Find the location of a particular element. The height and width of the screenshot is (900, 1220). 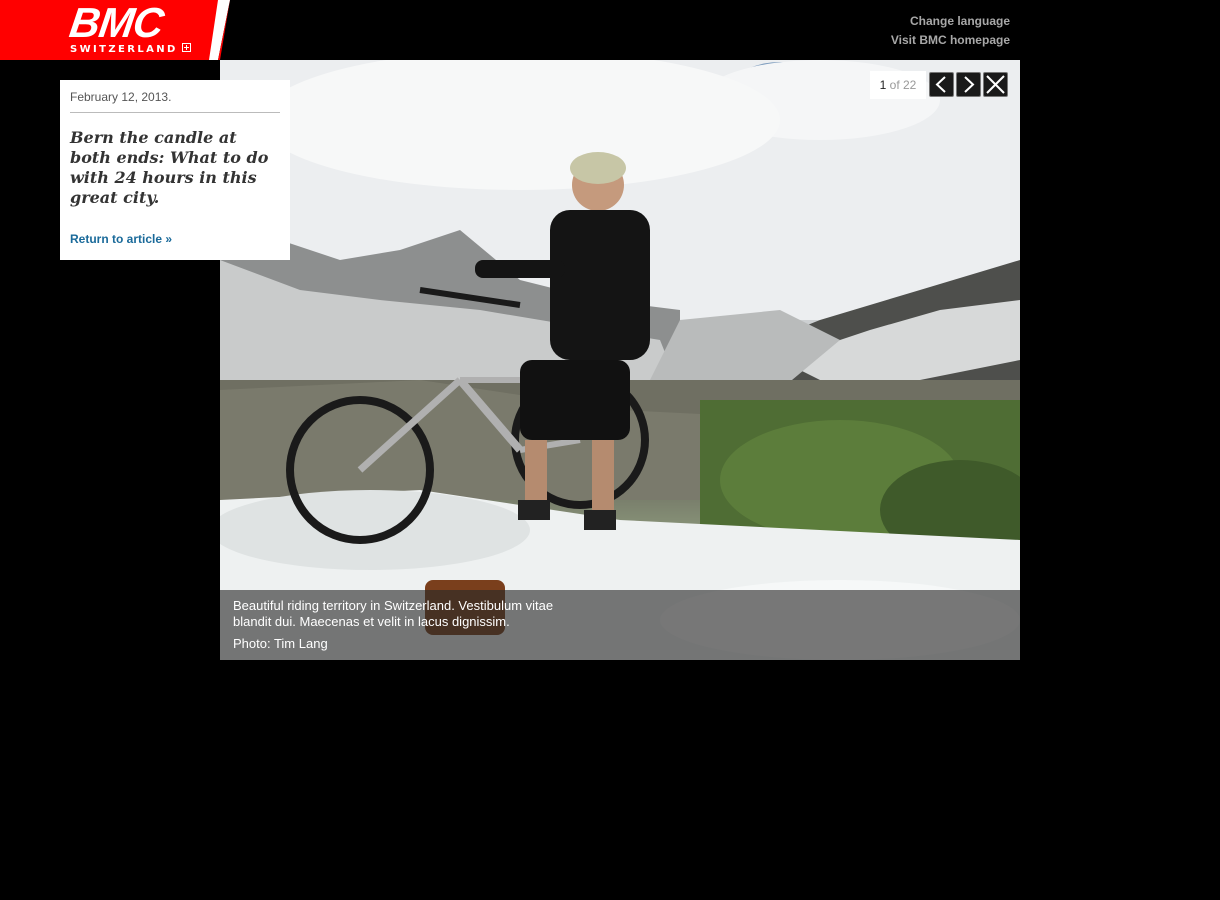

slide-counter: 1 of 22 is located at coordinates (898, 85).